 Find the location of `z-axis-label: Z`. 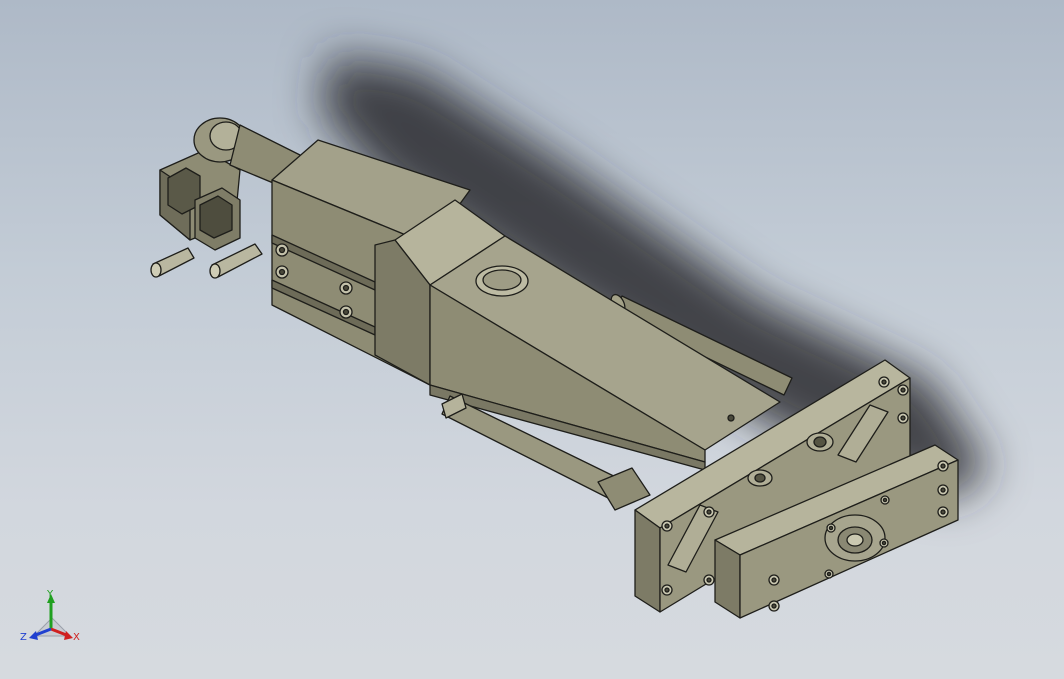

z-axis-label: Z is located at coordinates (23, 637).